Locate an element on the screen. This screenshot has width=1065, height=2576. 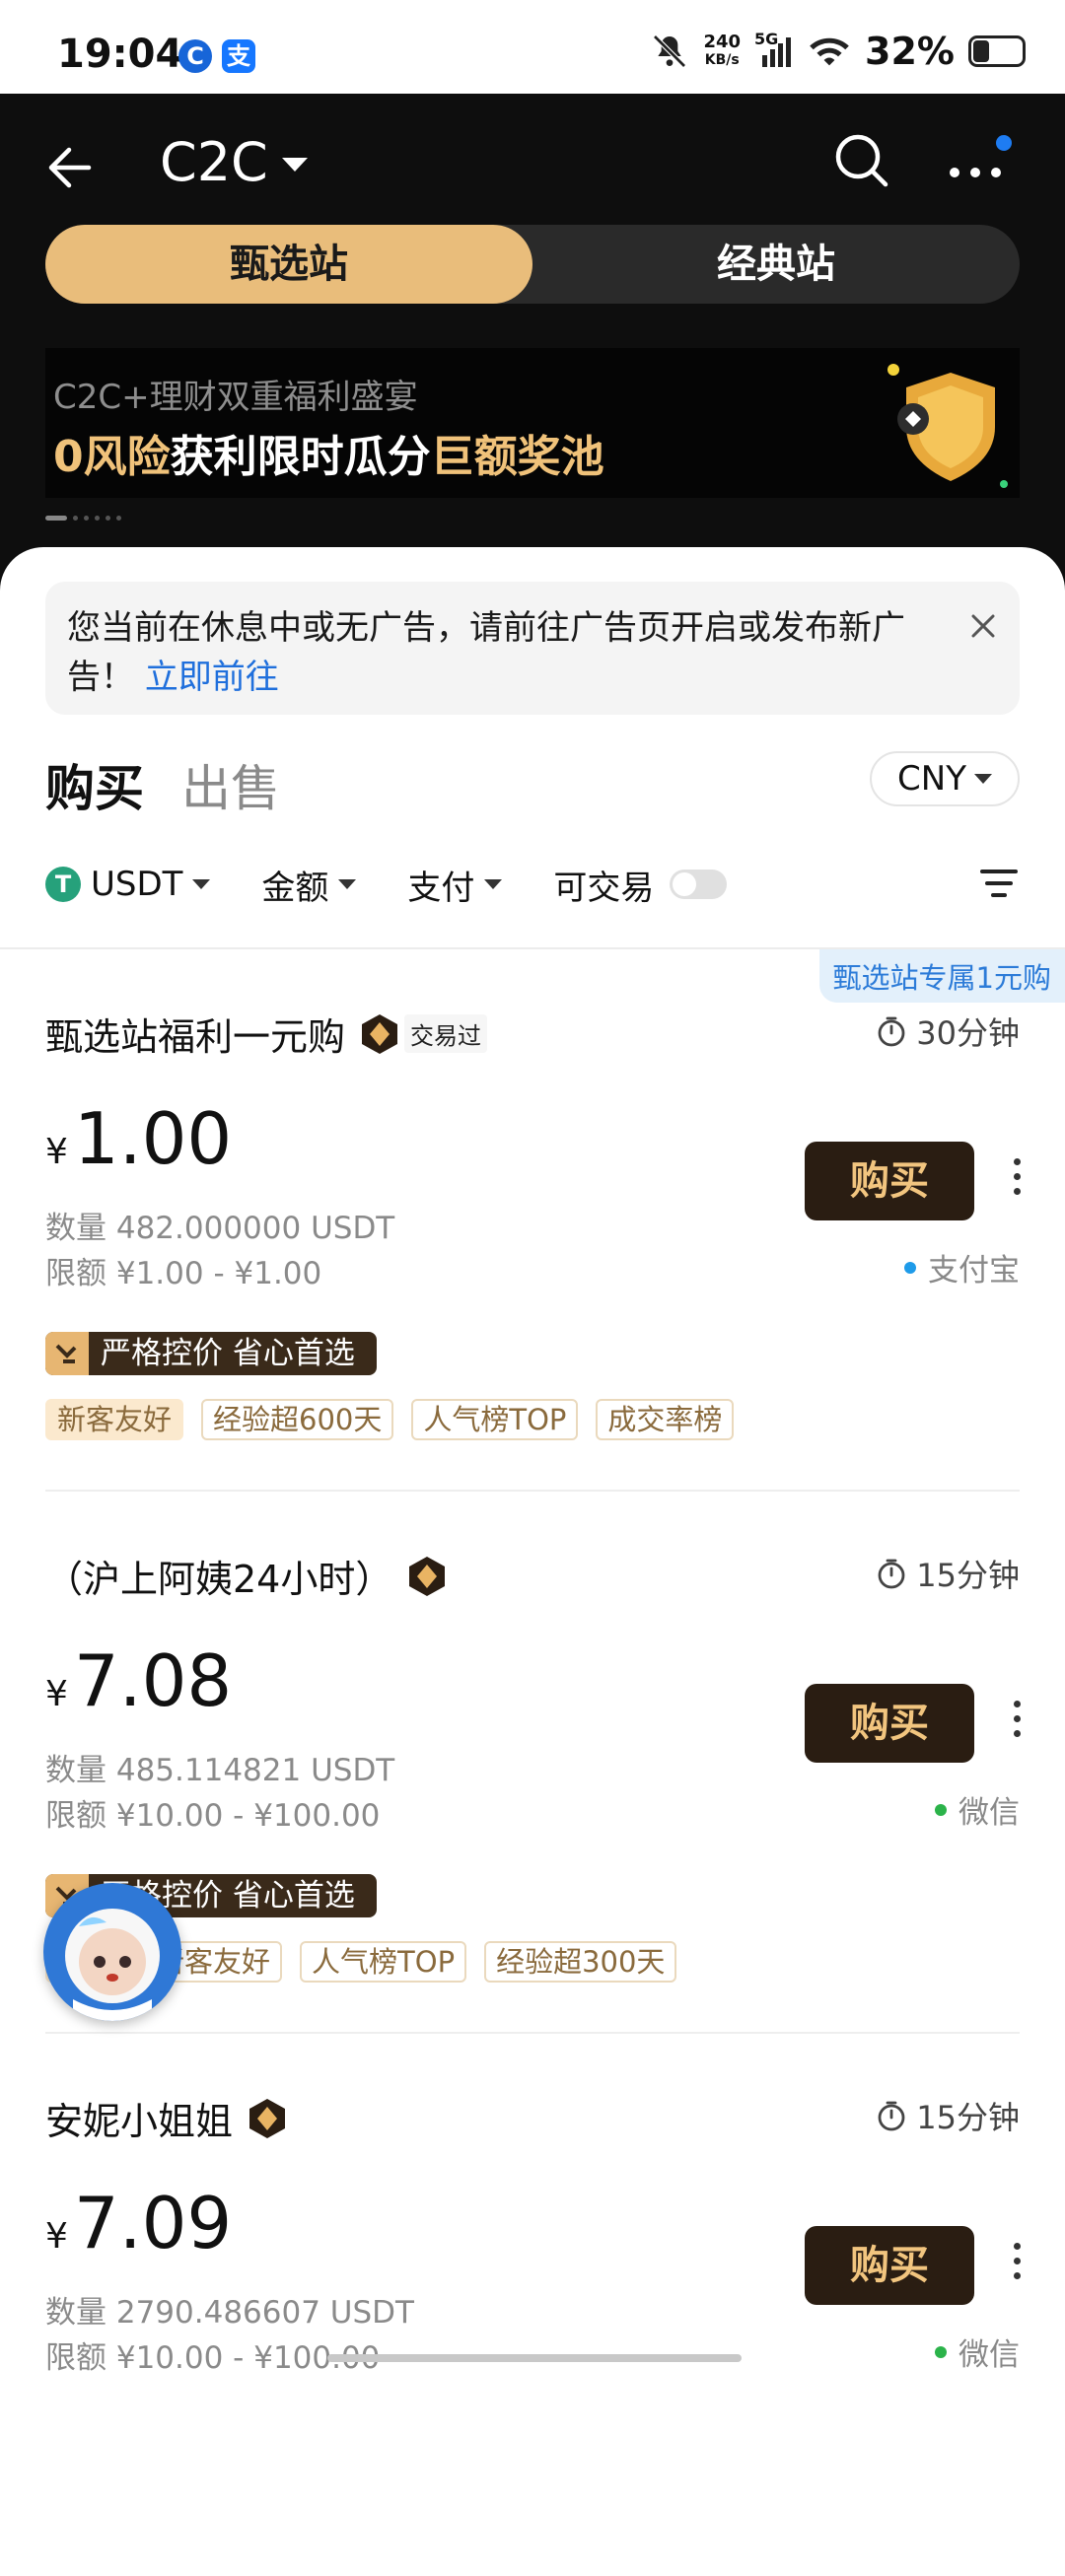
merchant-name: 安妮小姐姐 is located at coordinates (165, 2118).